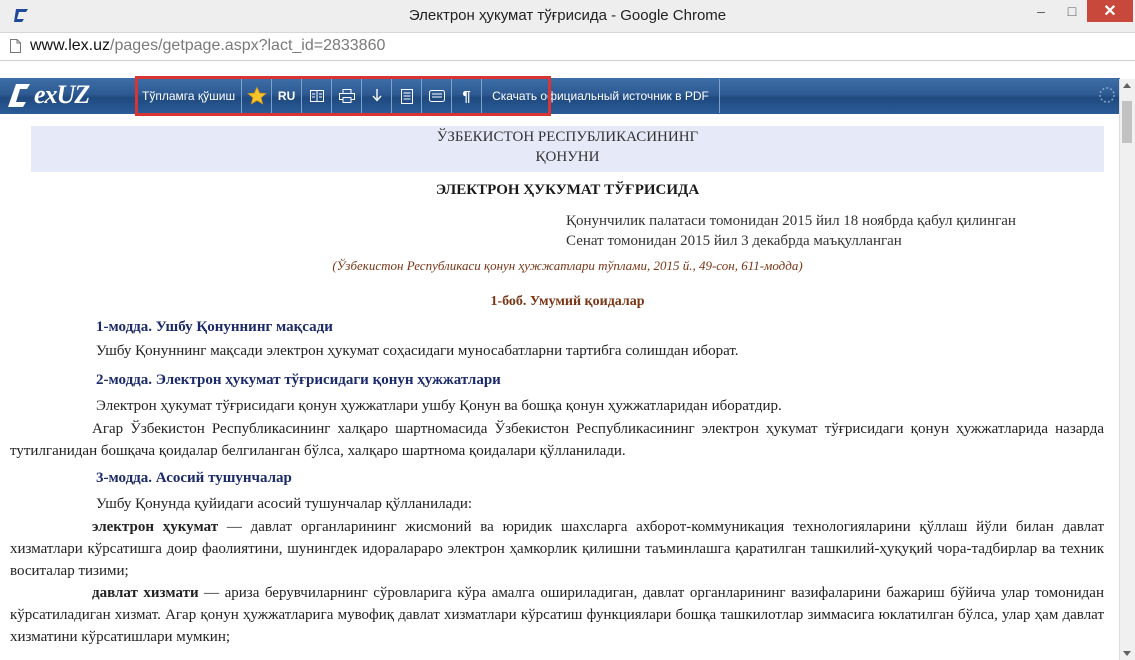  What do you see at coordinates (248, 45) in the screenshot?
I see `url-path: /pages/getpage.aspx?lact_id=2833860` at bounding box center [248, 45].